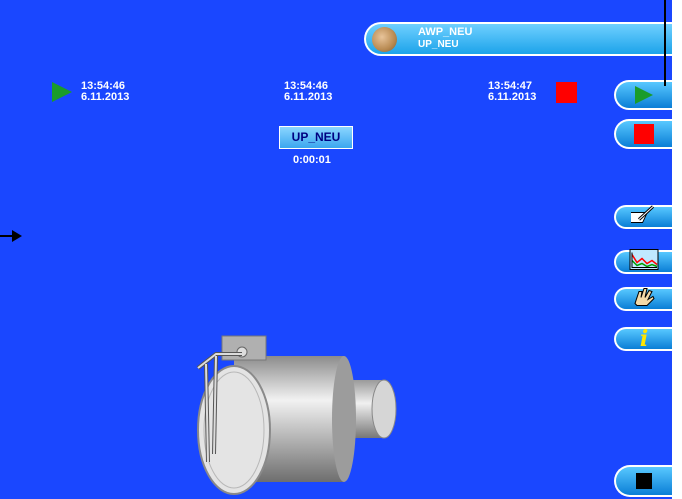  I want to click on machine-illustration, so click(296, 415).